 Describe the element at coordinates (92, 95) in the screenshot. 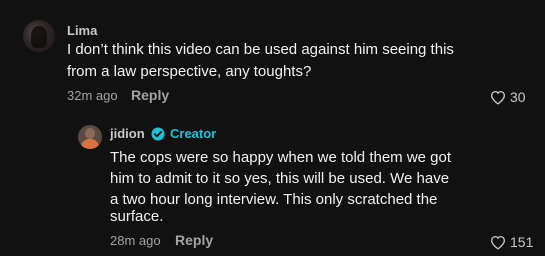

I see `comment-timestamp: 32m ago` at that location.